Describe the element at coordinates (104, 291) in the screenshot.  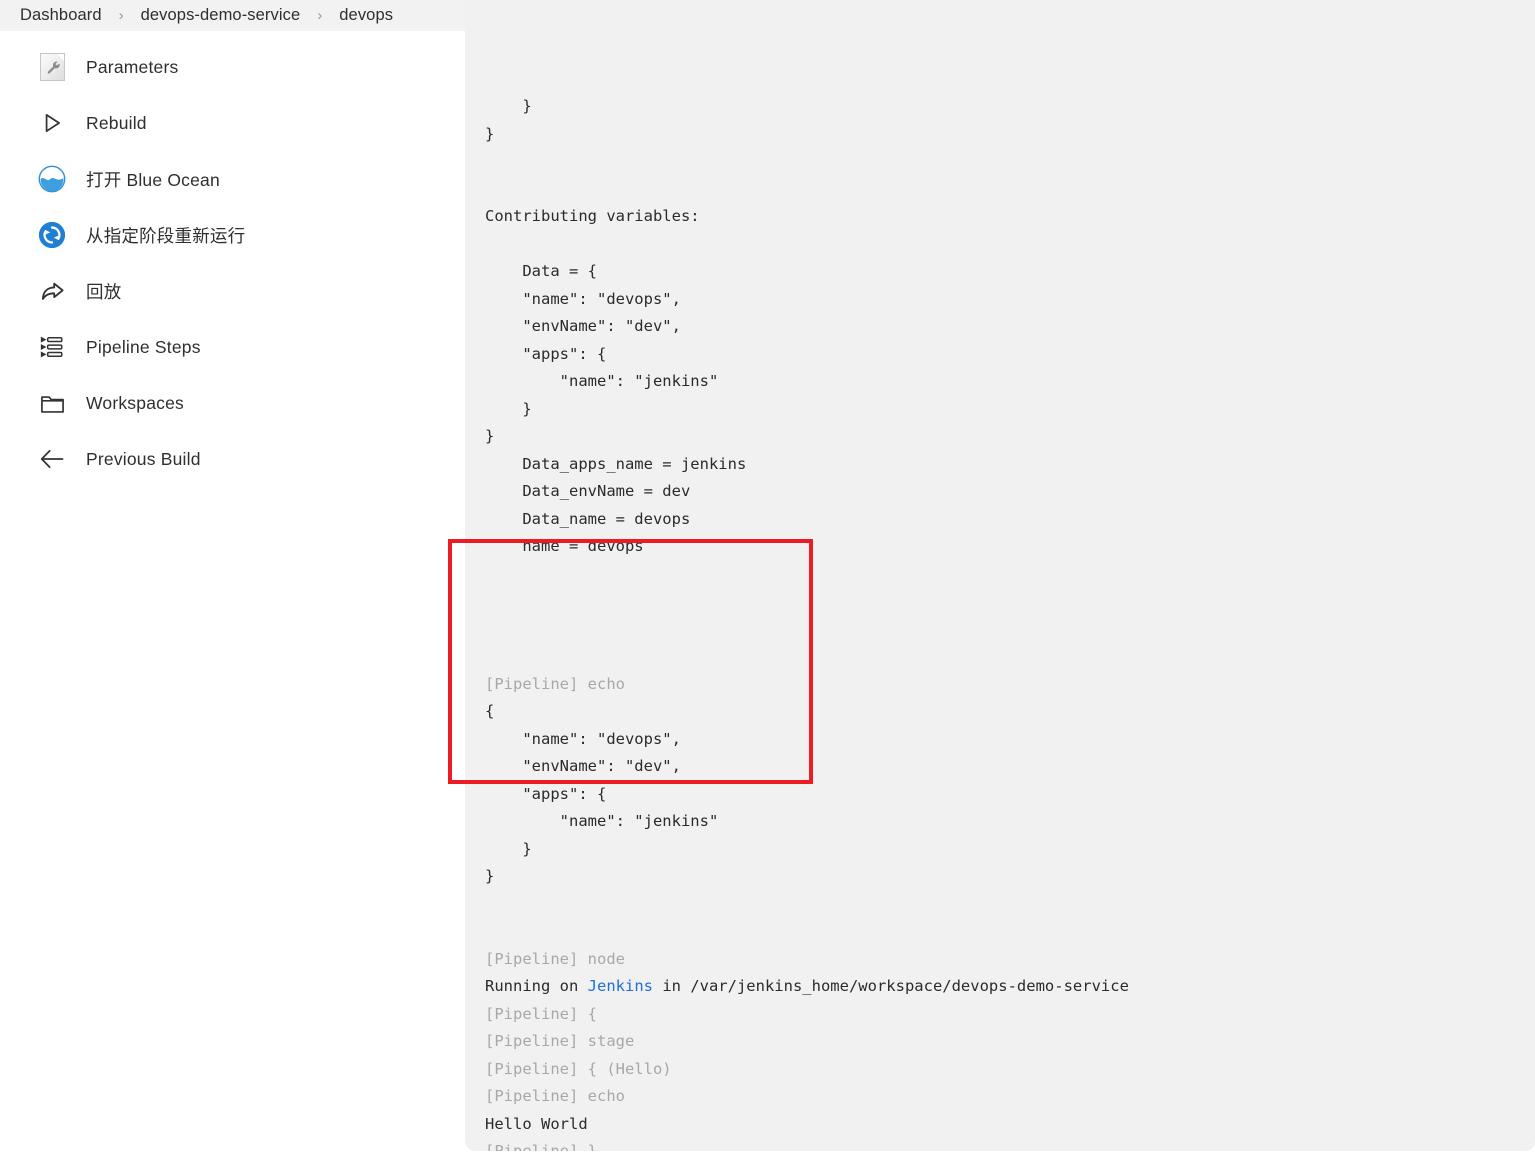
I see `sidebar-item-label: 回放` at that location.